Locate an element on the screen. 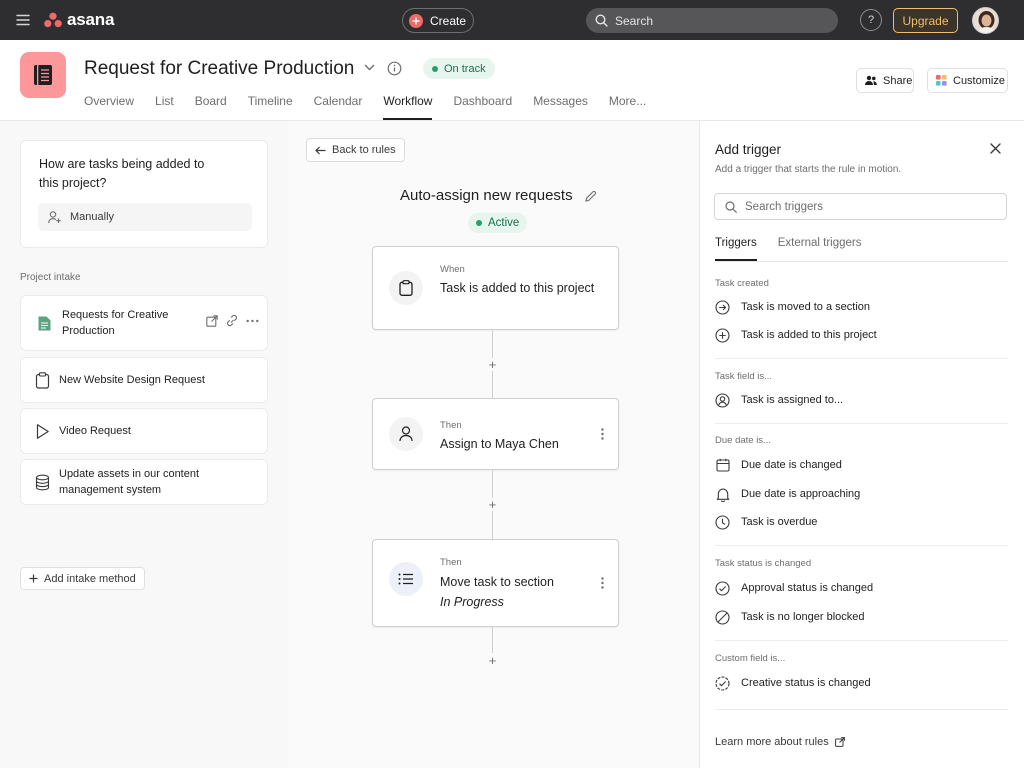  project-icon is located at coordinates (43, 75).